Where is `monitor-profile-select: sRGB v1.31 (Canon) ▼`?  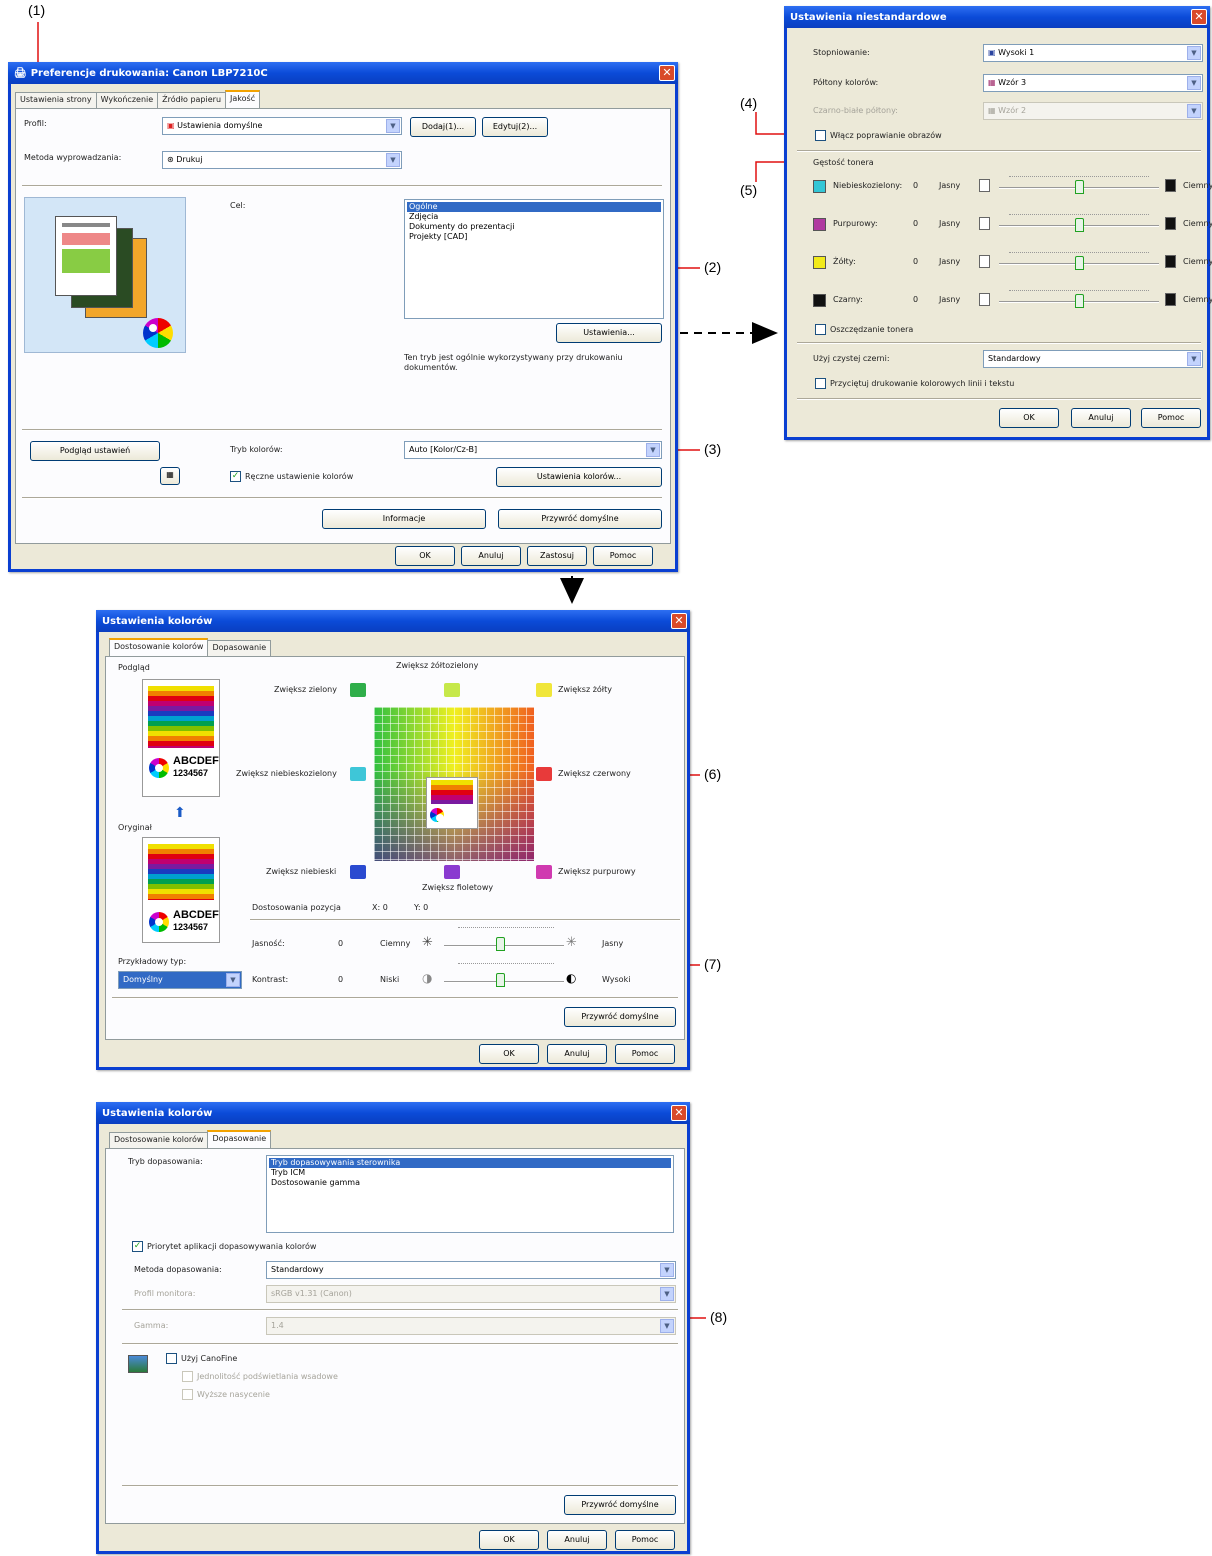 monitor-profile-select: sRGB v1.31 (Canon) ▼ is located at coordinates (471, 1294).